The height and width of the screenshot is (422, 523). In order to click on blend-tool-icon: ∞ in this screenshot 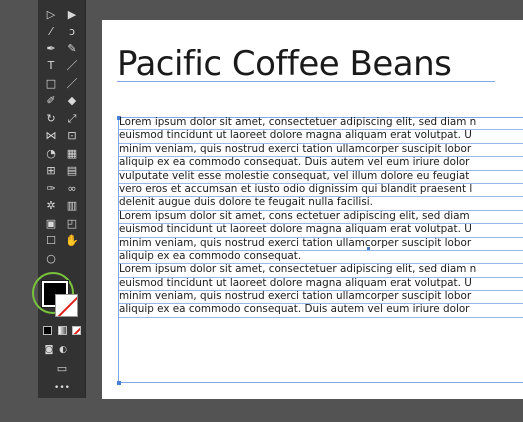, I will do `click(72, 188)`.